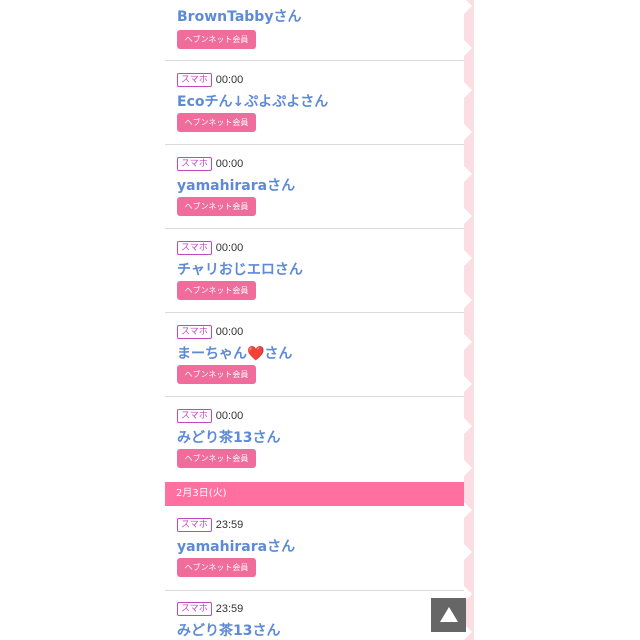  What do you see at coordinates (234, 353) in the screenshot?
I see `visitor-name: まーちゃん❤️さん` at bounding box center [234, 353].